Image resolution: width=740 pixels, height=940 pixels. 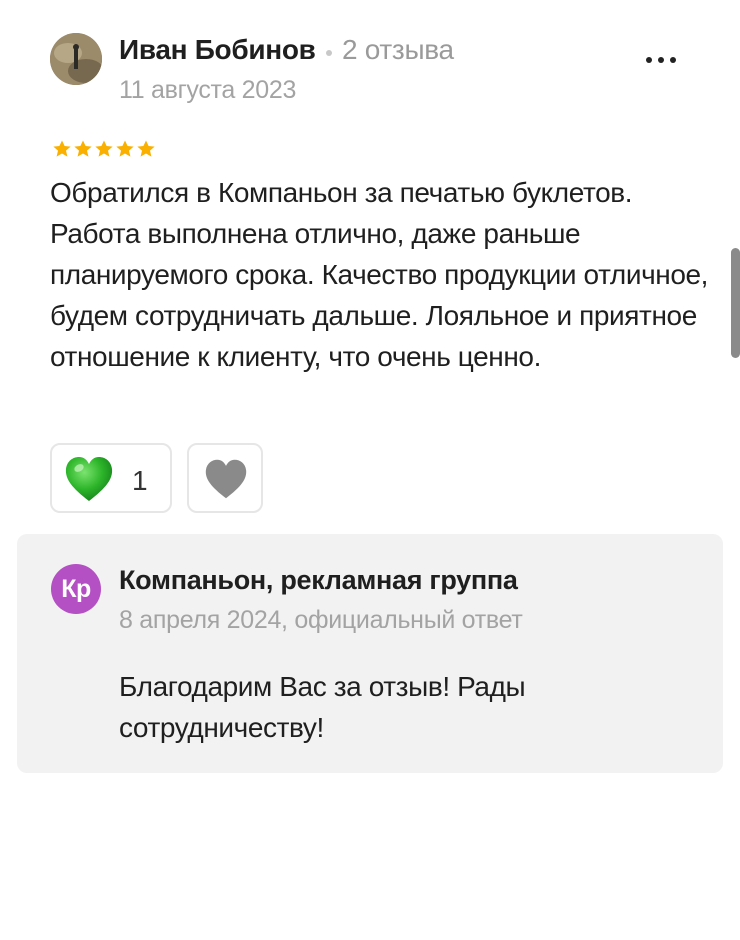 I want to click on grey-heart-icon, so click(x=226, y=479).